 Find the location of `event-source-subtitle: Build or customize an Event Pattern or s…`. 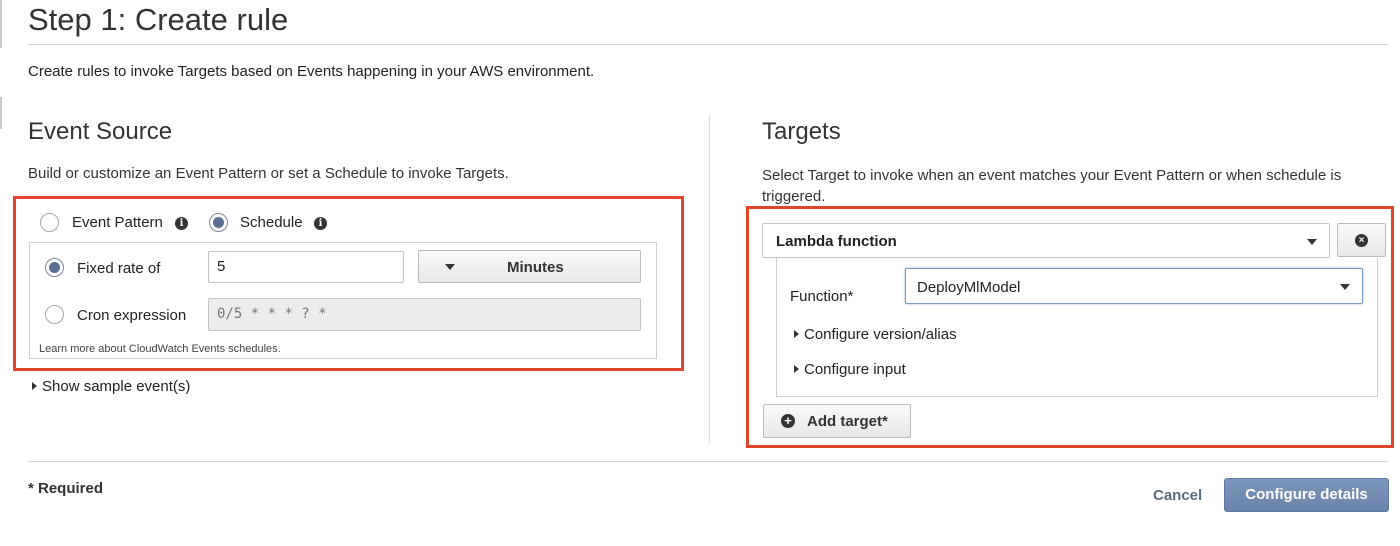

event-source-subtitle: Build or customize an Event Pattern or s… is located at coordinates (268, 173).